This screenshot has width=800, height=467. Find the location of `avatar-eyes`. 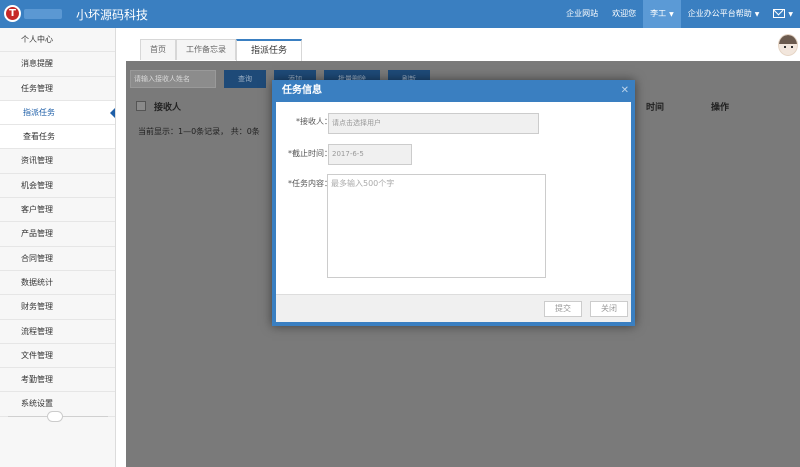

avatar-eyes is located at coordinates (788, 47).